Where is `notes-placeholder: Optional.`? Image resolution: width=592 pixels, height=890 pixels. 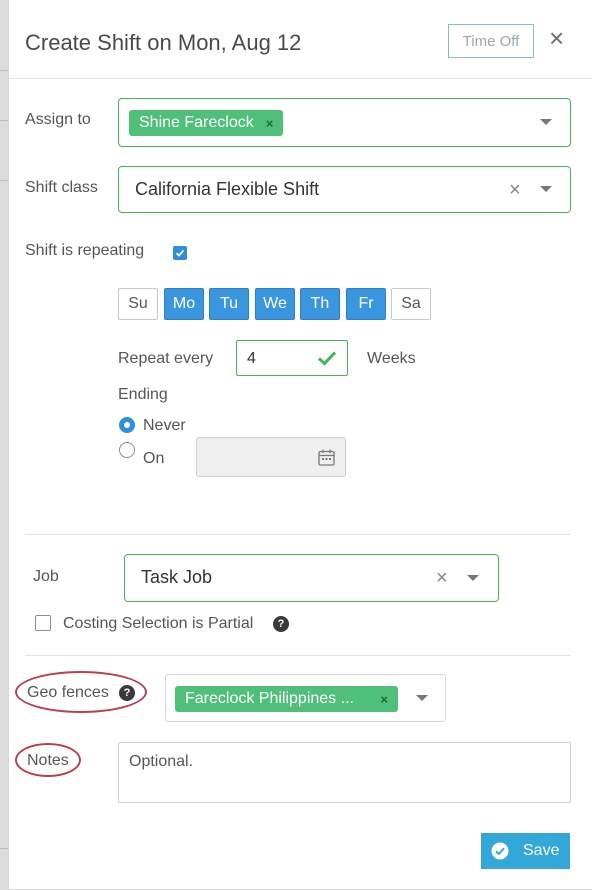 notes-placeholder: Optional. is located at coordinates (161, 761).